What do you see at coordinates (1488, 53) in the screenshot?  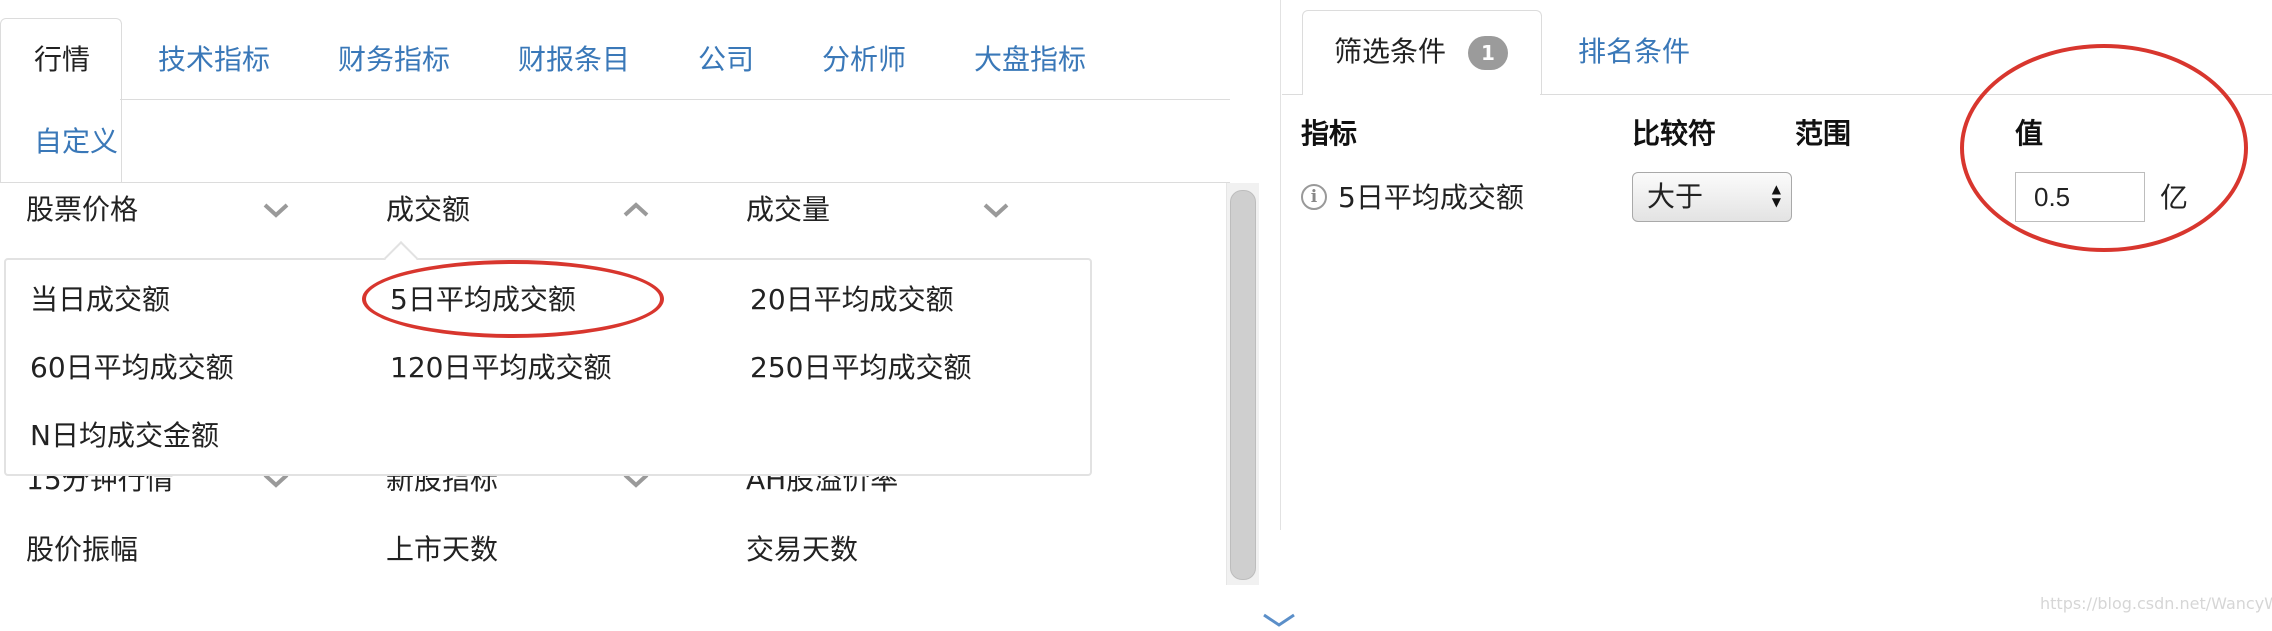 I see `filter-count-badge: 1` at bounding box center [1488, 53].